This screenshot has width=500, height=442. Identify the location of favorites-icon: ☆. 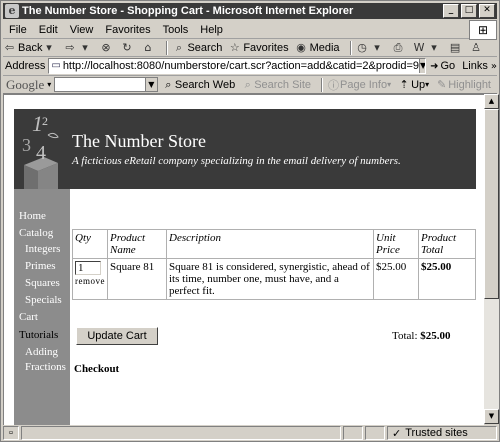
(234, 47).